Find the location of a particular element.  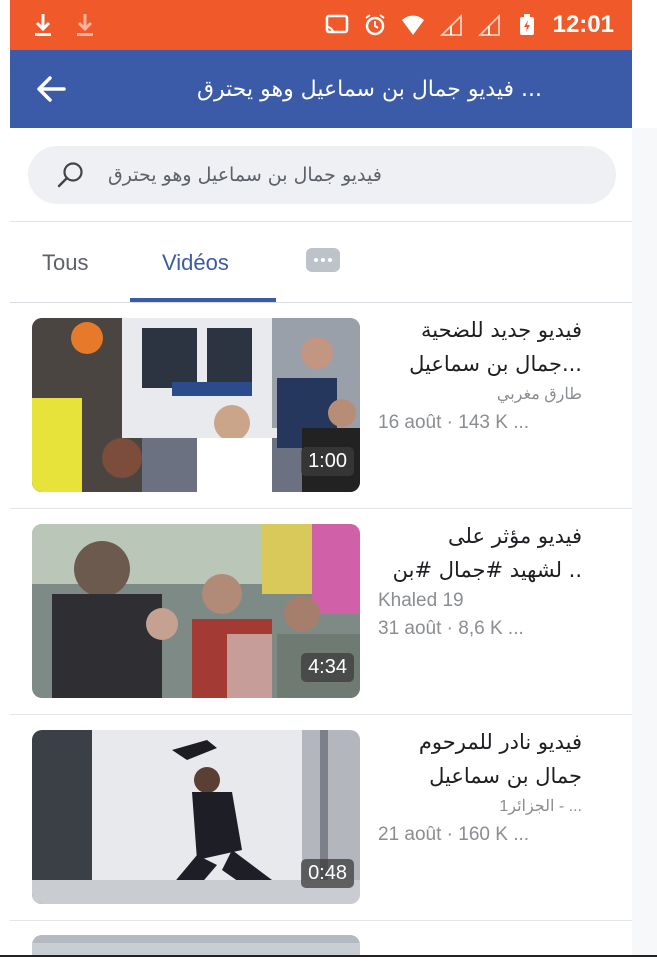

status-bar: 12:01 is located at coordinates (321, 25).